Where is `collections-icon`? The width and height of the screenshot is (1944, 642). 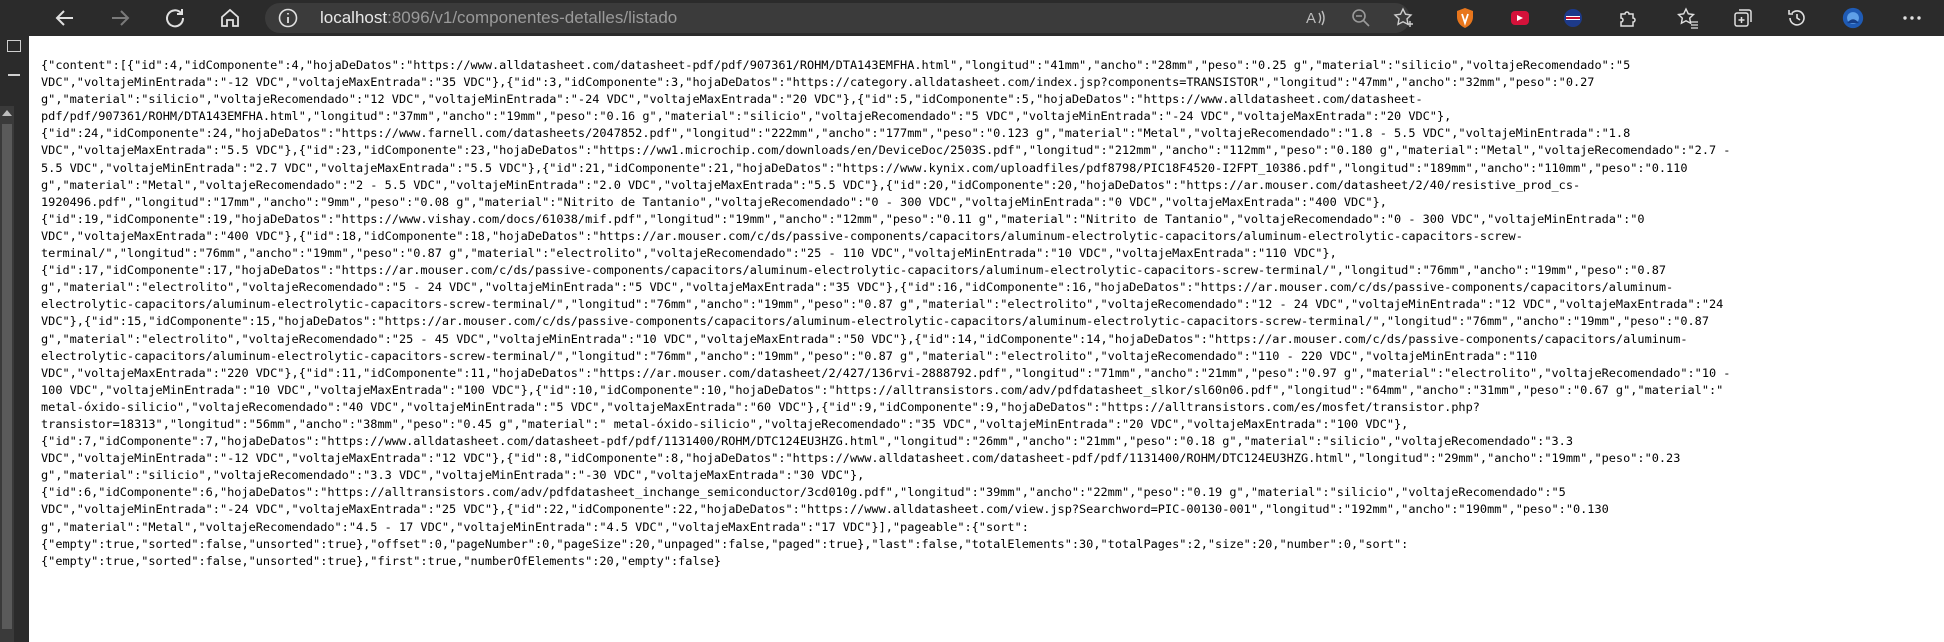
collections-icon is located at coordinates (1743, 18).